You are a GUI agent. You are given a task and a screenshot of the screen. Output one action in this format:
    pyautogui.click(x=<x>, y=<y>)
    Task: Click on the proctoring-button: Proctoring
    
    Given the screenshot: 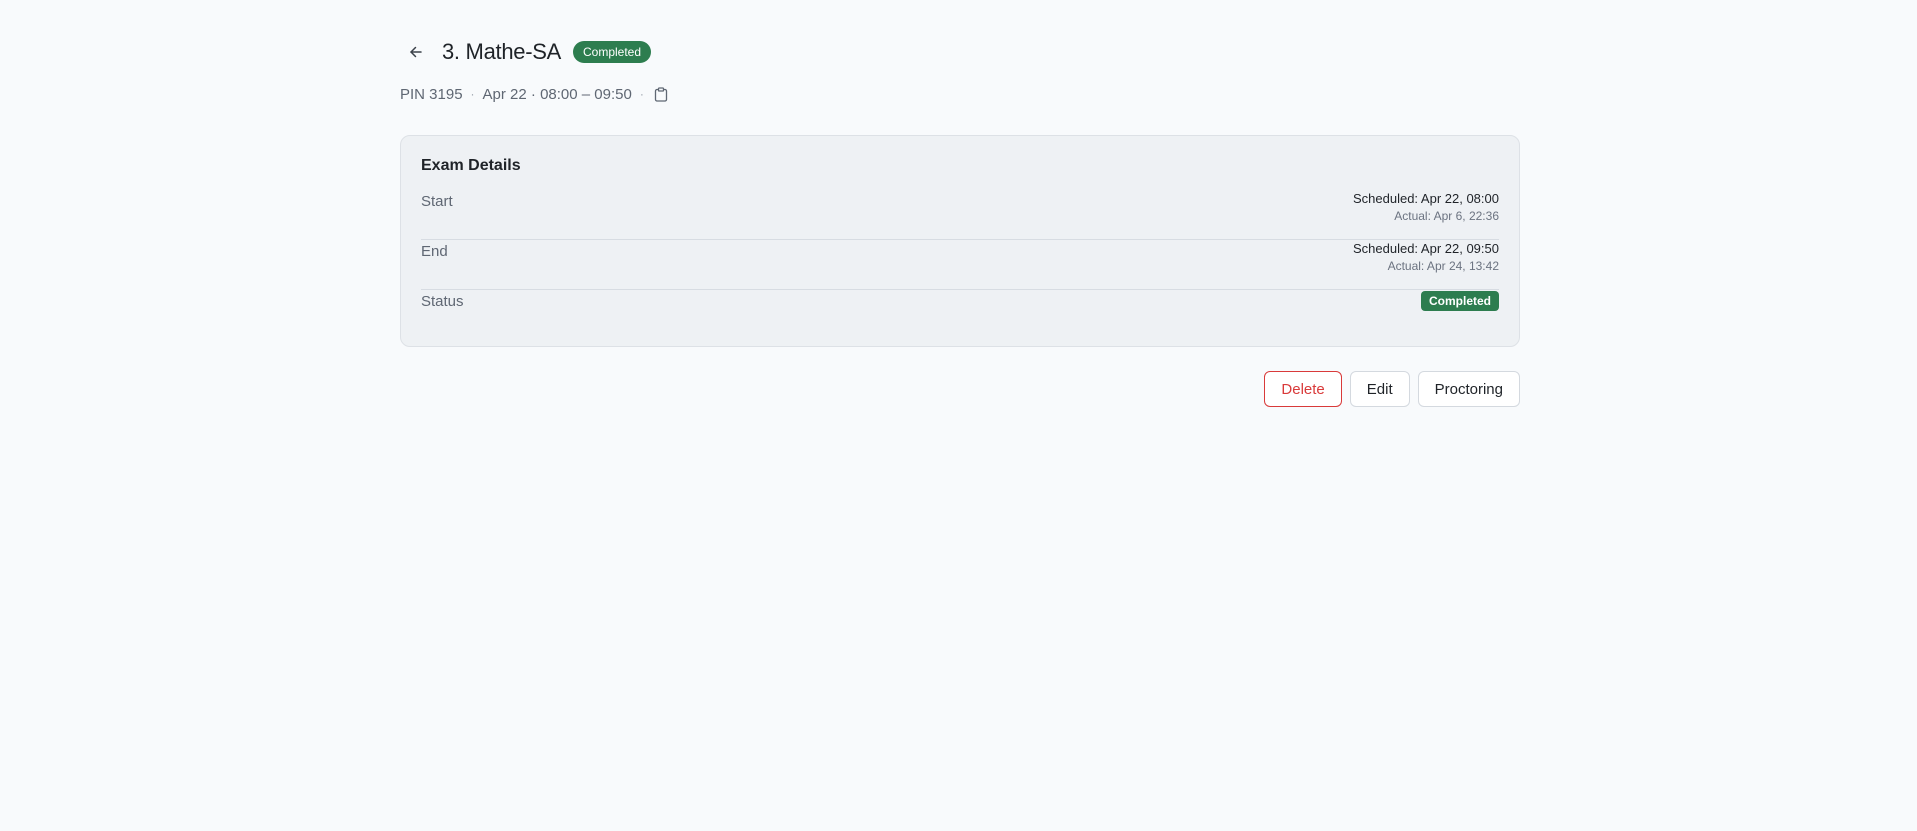 What is the action you would take?
    pyautogui.click(x=1468, y=389)
    